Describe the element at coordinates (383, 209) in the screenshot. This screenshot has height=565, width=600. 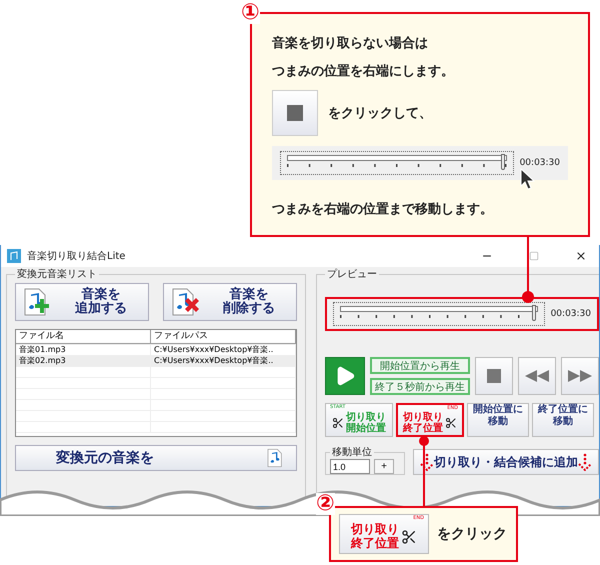
I see `instruction-text: つまみを右端の位置まで移動します。` at that location.